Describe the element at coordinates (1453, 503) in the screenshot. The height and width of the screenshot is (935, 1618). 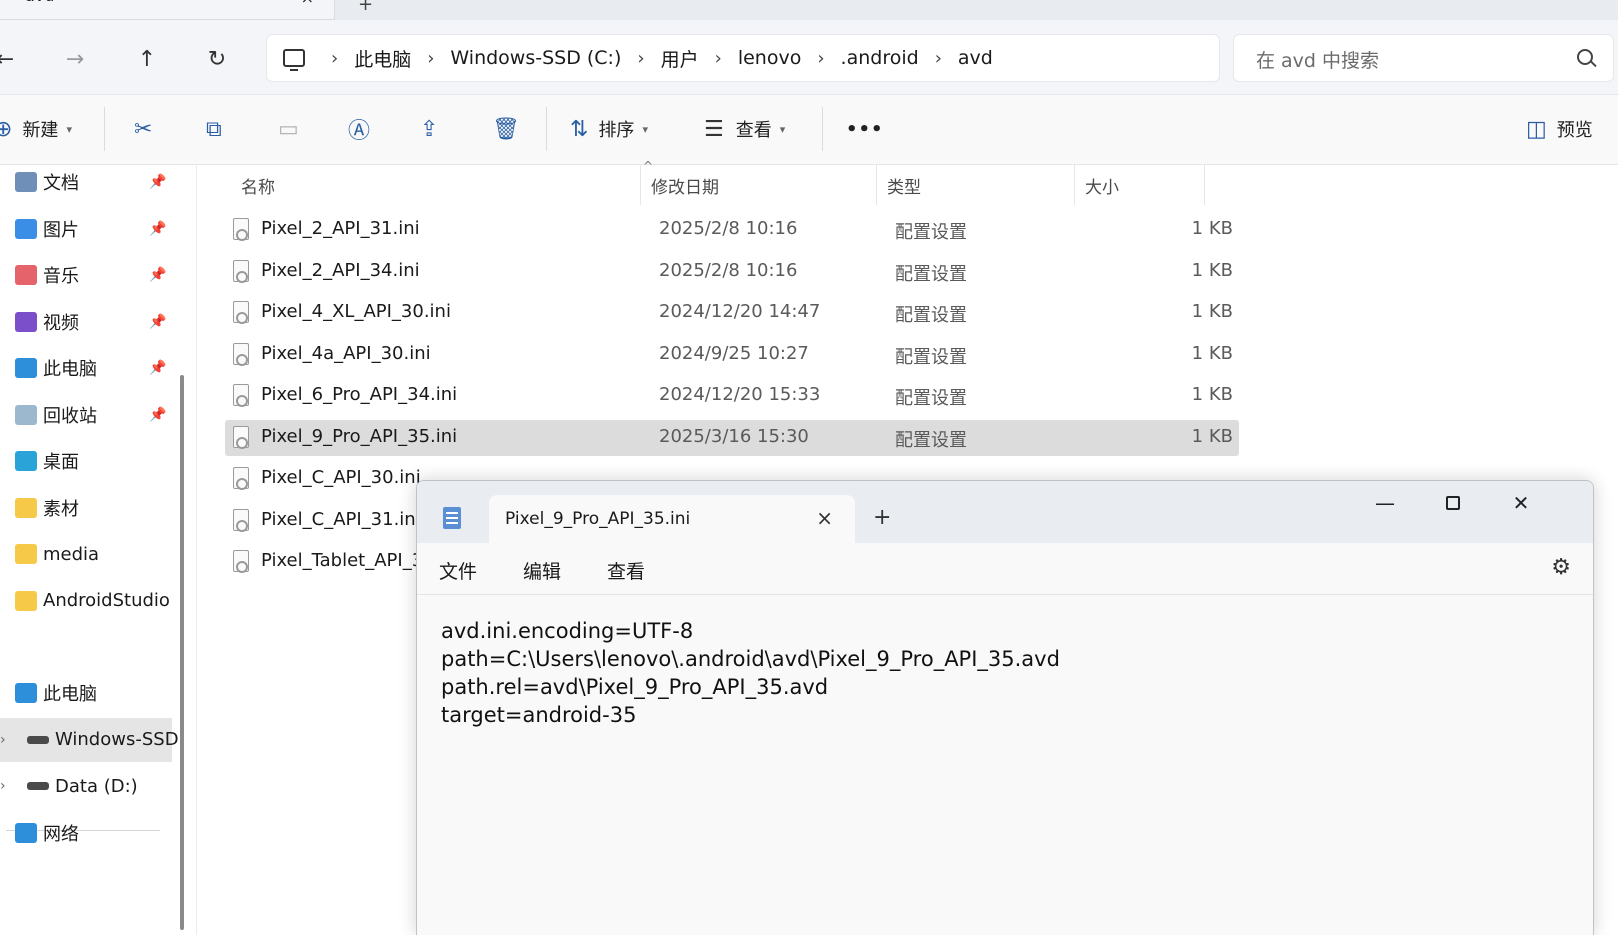
I see `maximize-button` at that location.